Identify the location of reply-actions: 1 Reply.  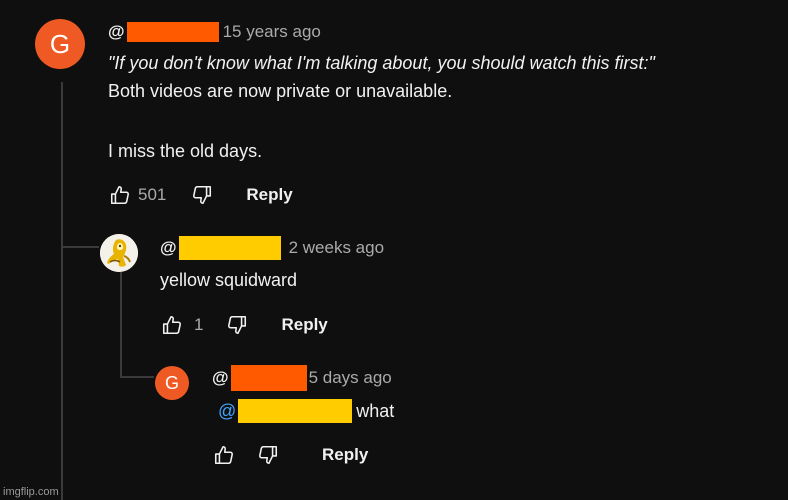
(244, 325).